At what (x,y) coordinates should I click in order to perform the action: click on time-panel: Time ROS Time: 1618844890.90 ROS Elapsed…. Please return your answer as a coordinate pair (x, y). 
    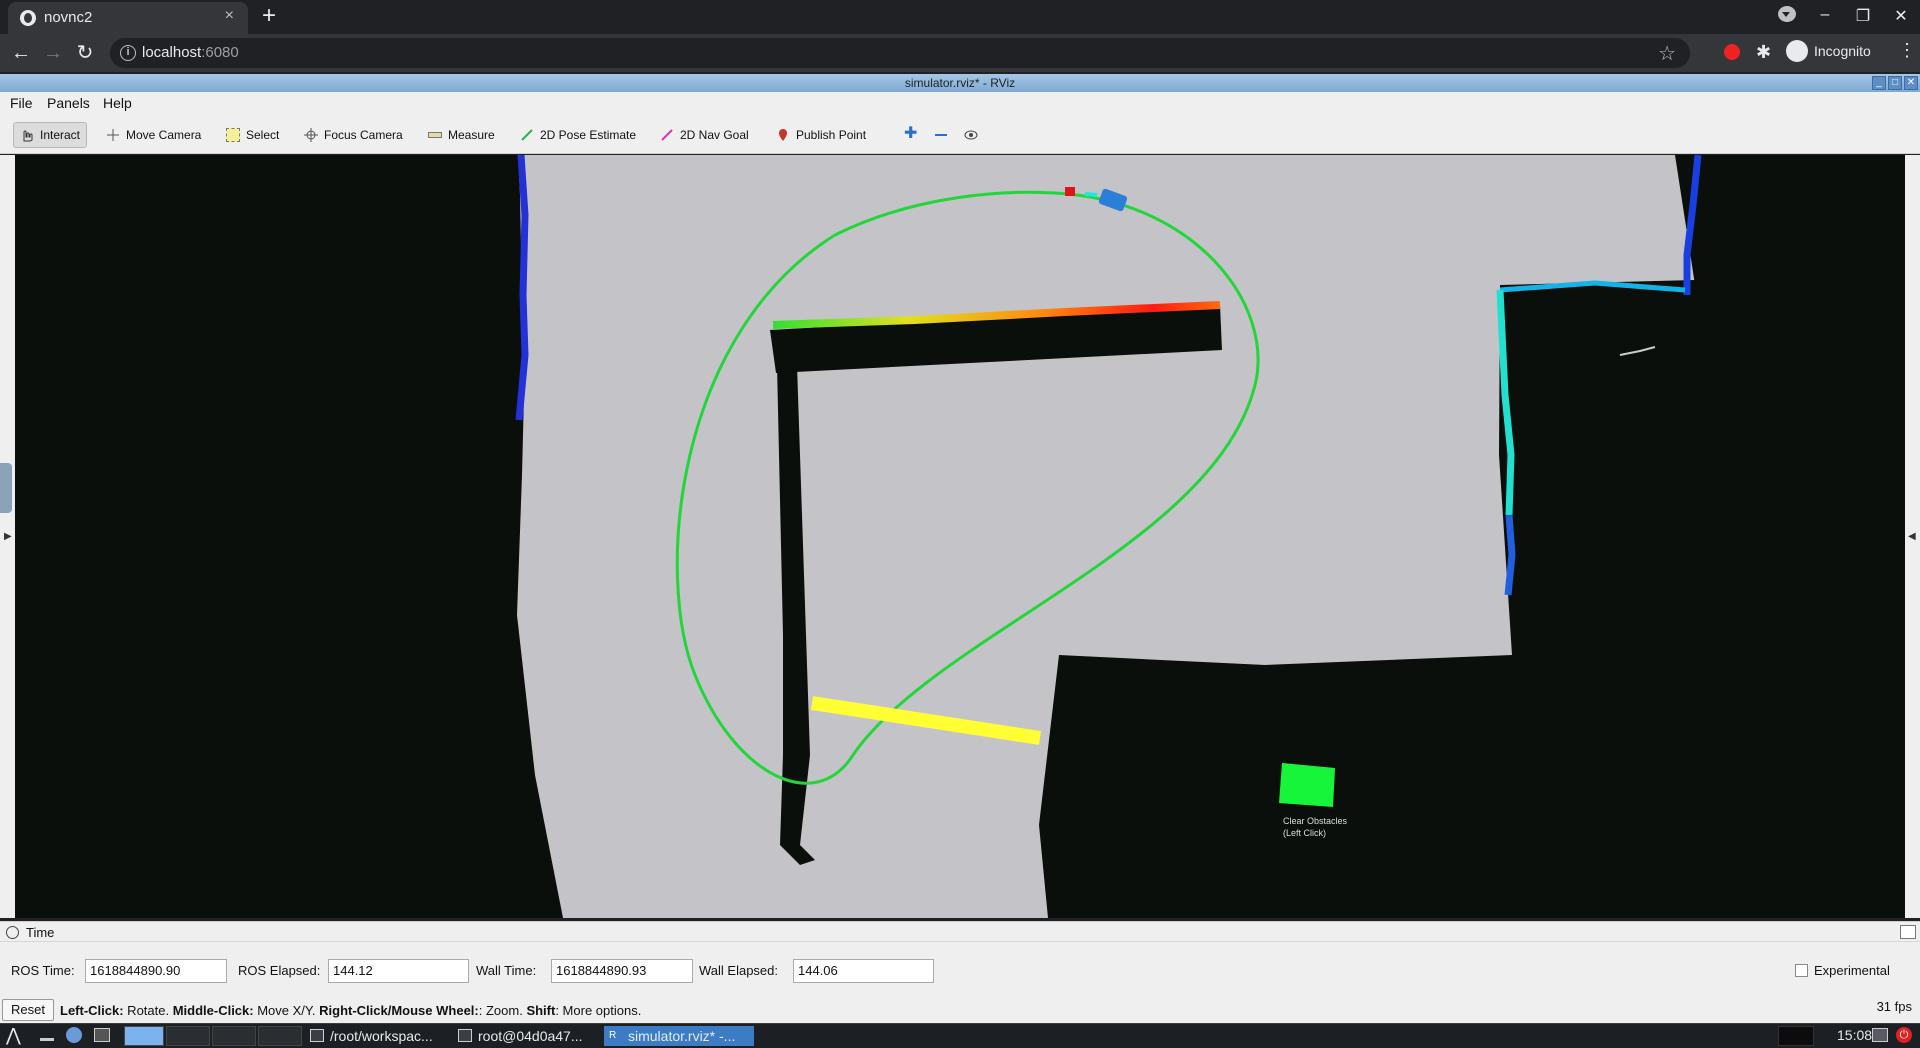
    Looking at the image, I should click on (960, 960).